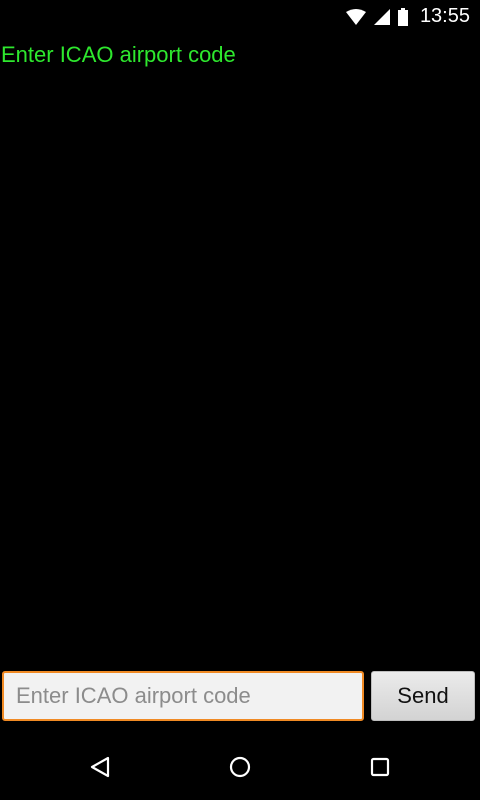  What do you see at coordinates (355, 16) in the screenshot?
I see `wifi-icon` at bounding box center [355, 16].